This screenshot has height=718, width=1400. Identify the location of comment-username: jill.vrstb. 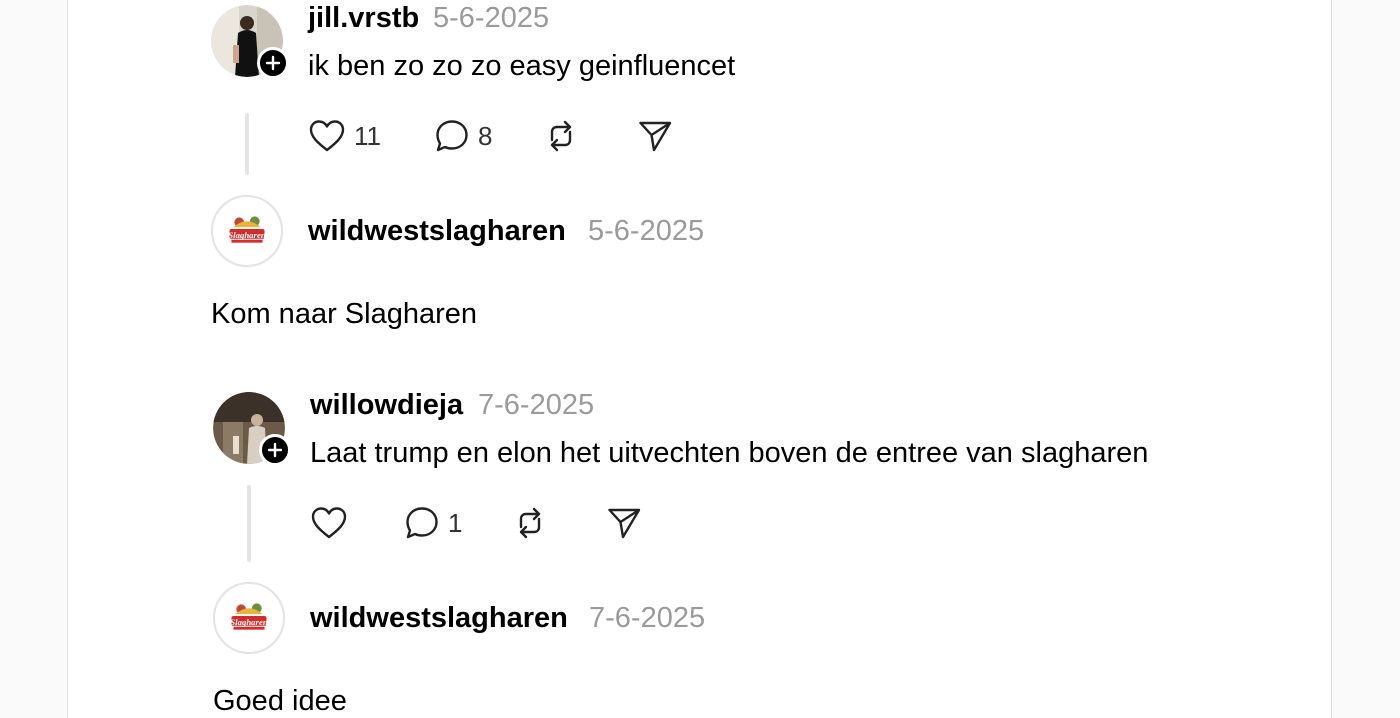
(363, 18).